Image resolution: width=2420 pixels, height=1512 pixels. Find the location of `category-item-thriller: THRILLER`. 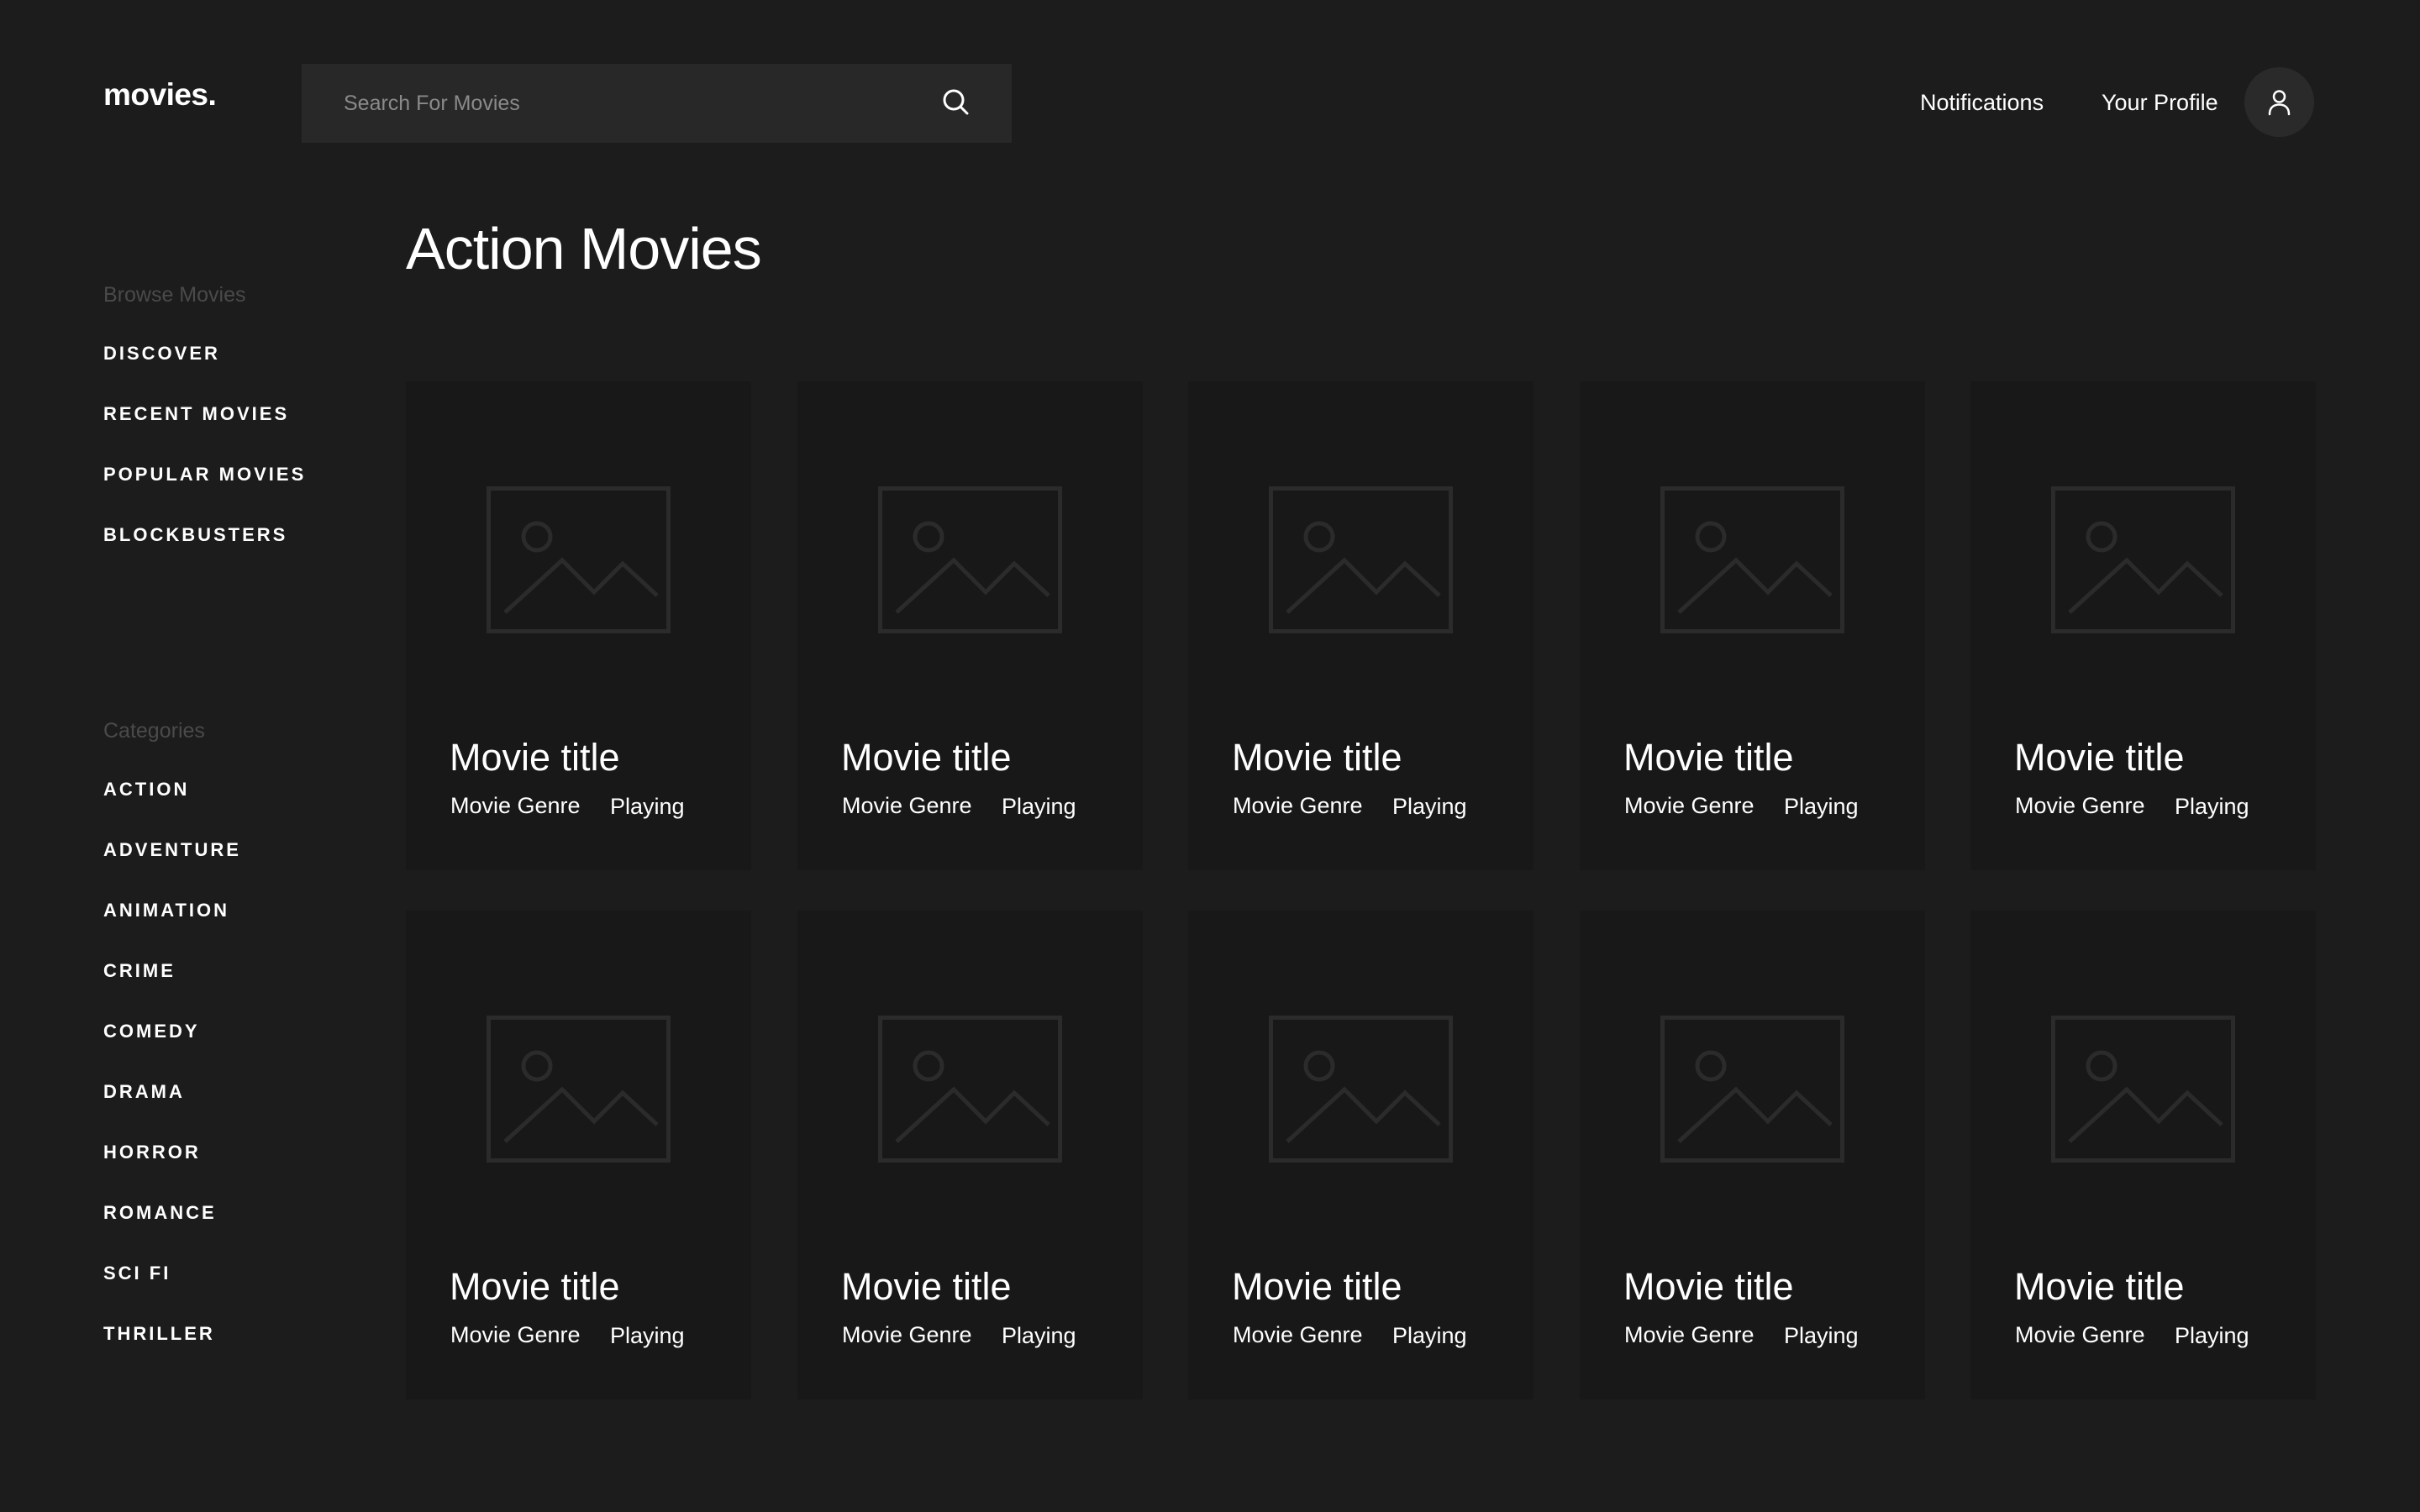

category-item-thriller: THRILLER is located at coordinates (159, 1334).